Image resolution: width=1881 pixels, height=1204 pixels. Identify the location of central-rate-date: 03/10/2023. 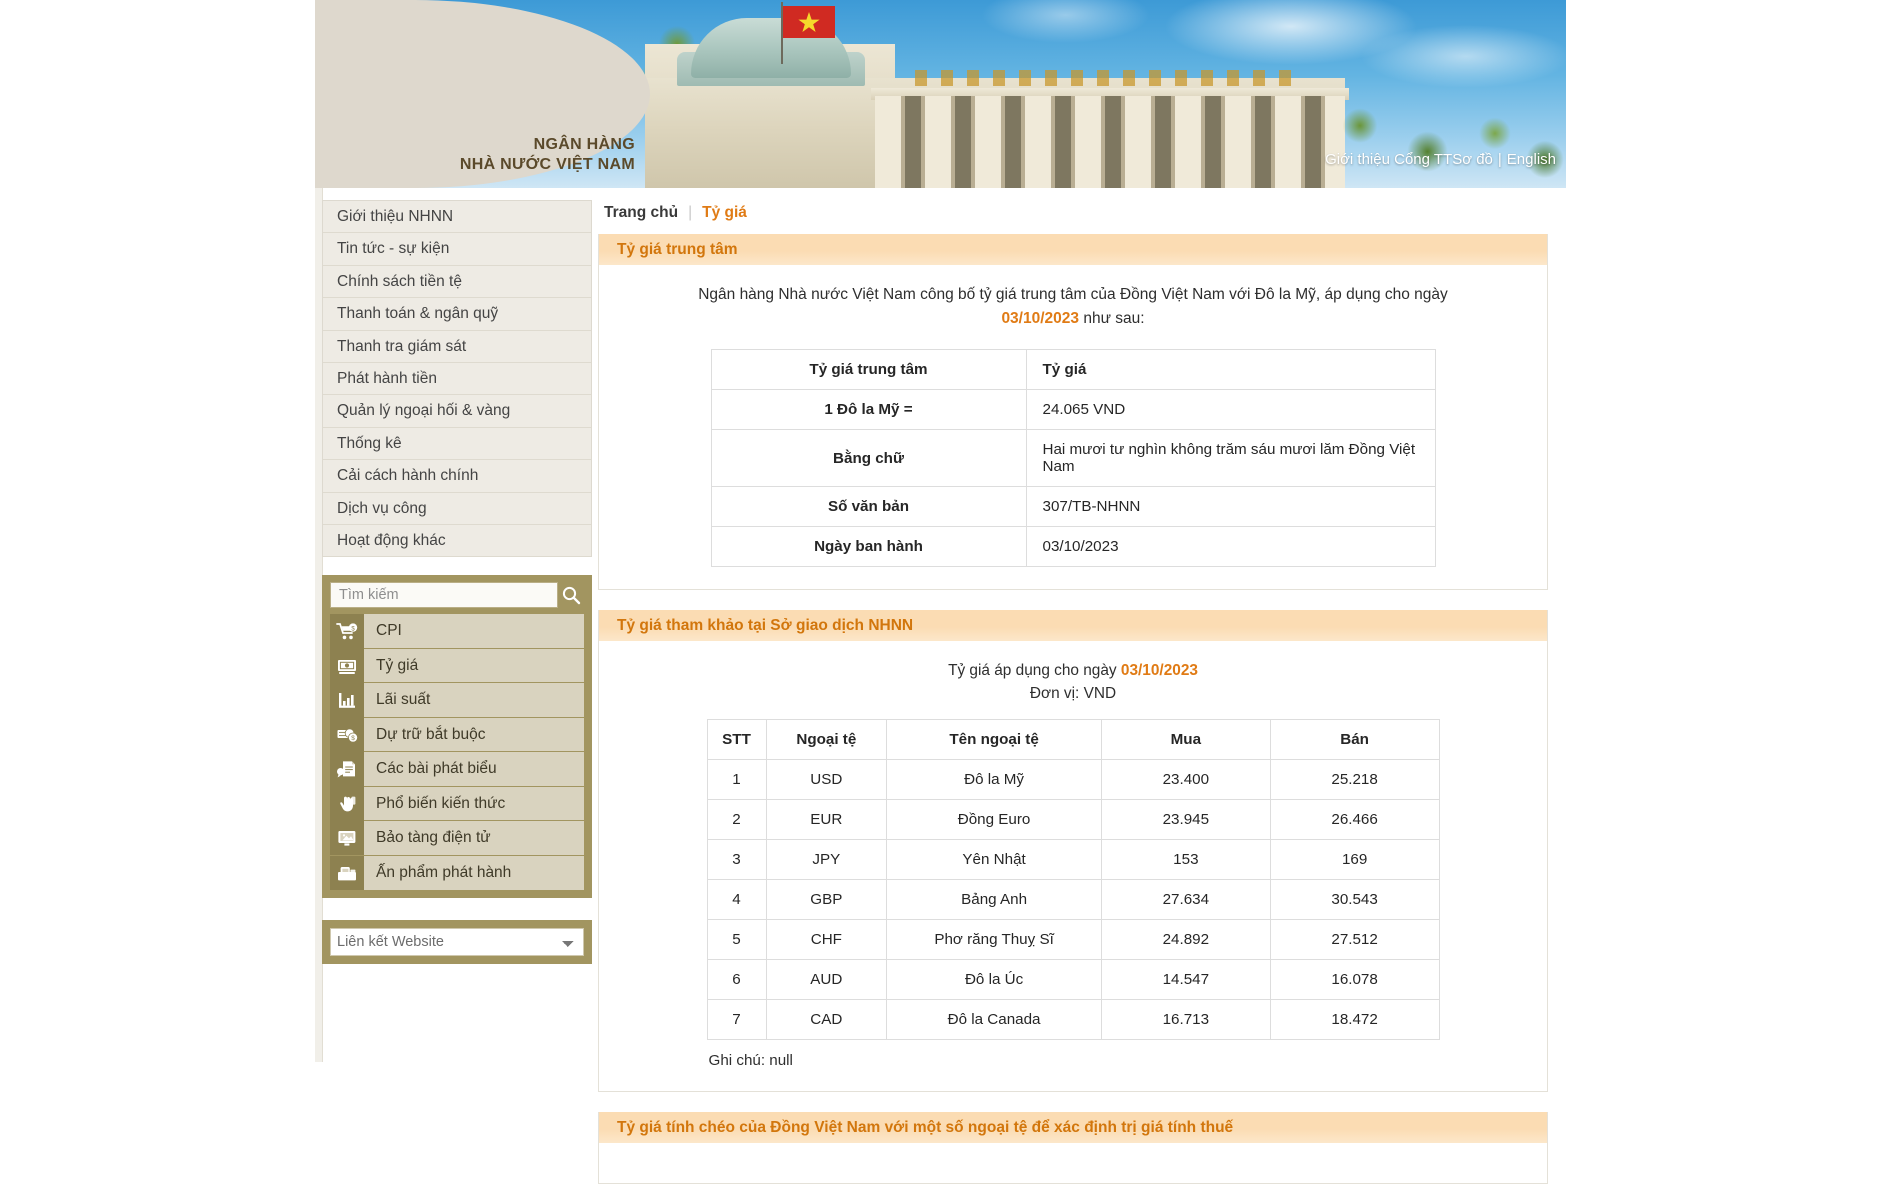
(1040, 319).